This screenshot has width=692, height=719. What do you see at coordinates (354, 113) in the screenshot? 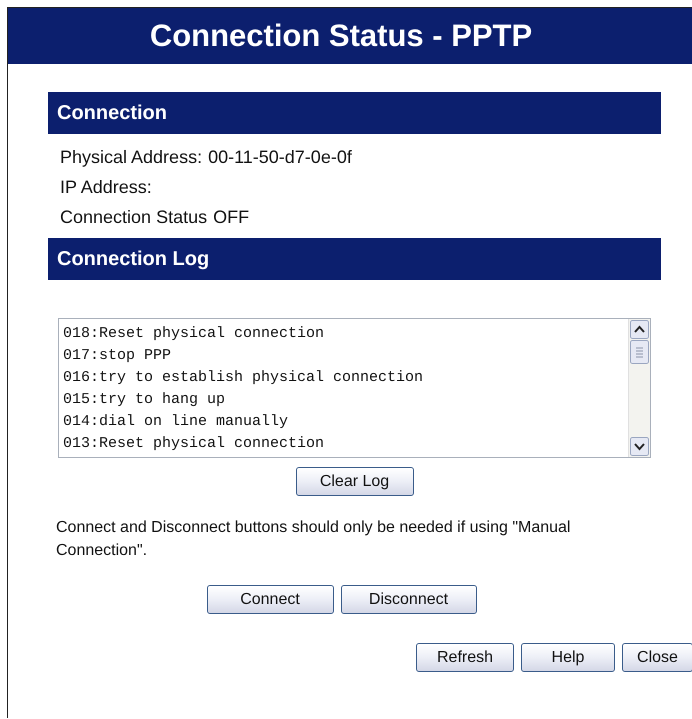
I see `section-header: Connection` at bounding box center [354, 113].